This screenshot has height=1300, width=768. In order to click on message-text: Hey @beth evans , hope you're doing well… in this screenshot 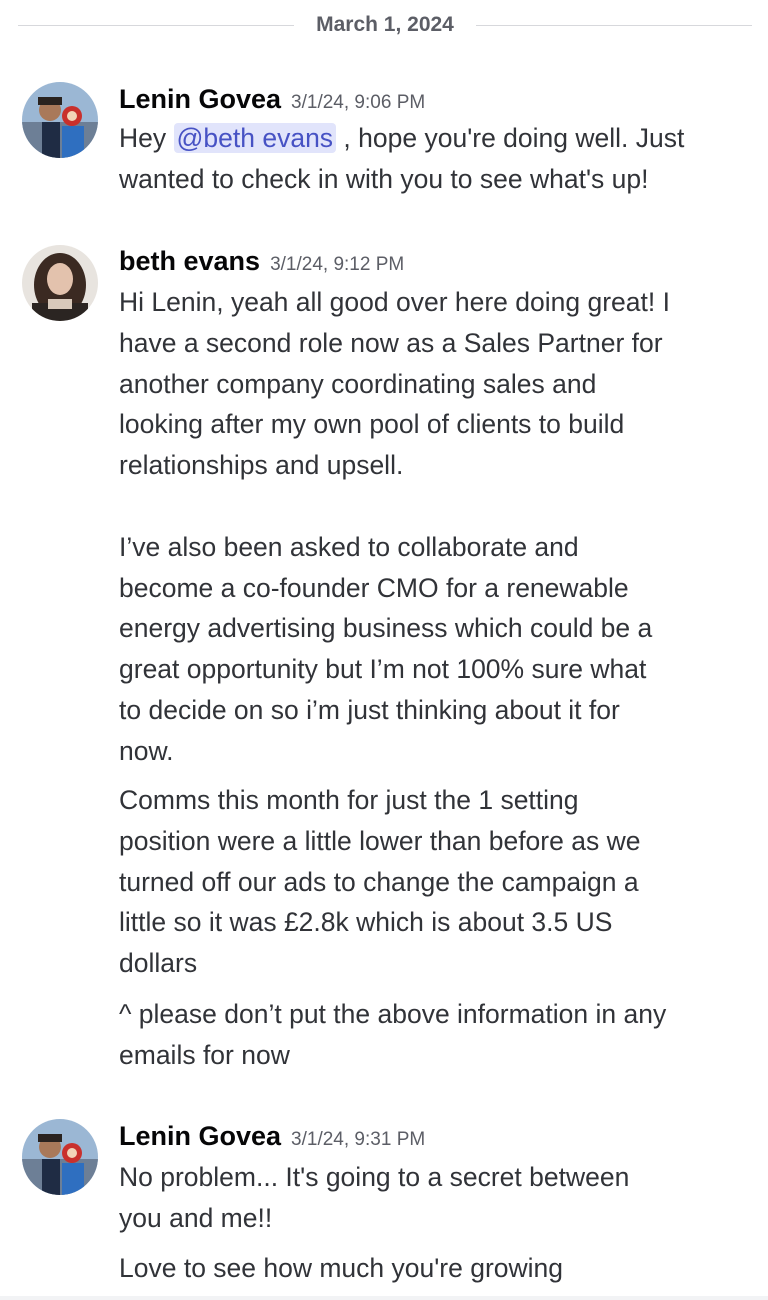, I will do `click(434, 159)`.